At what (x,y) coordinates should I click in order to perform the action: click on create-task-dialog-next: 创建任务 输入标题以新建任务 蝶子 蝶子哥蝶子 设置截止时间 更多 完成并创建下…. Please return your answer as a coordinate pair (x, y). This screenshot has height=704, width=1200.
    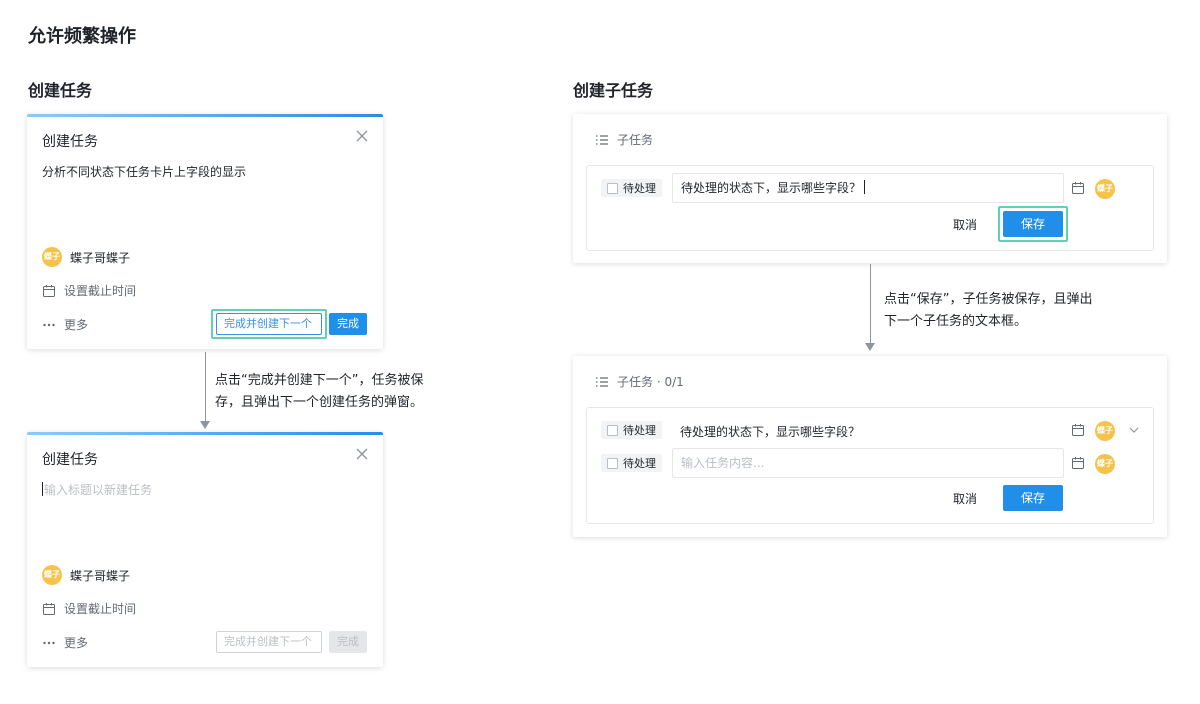
    Looking at the image, I should click on (205, 549).